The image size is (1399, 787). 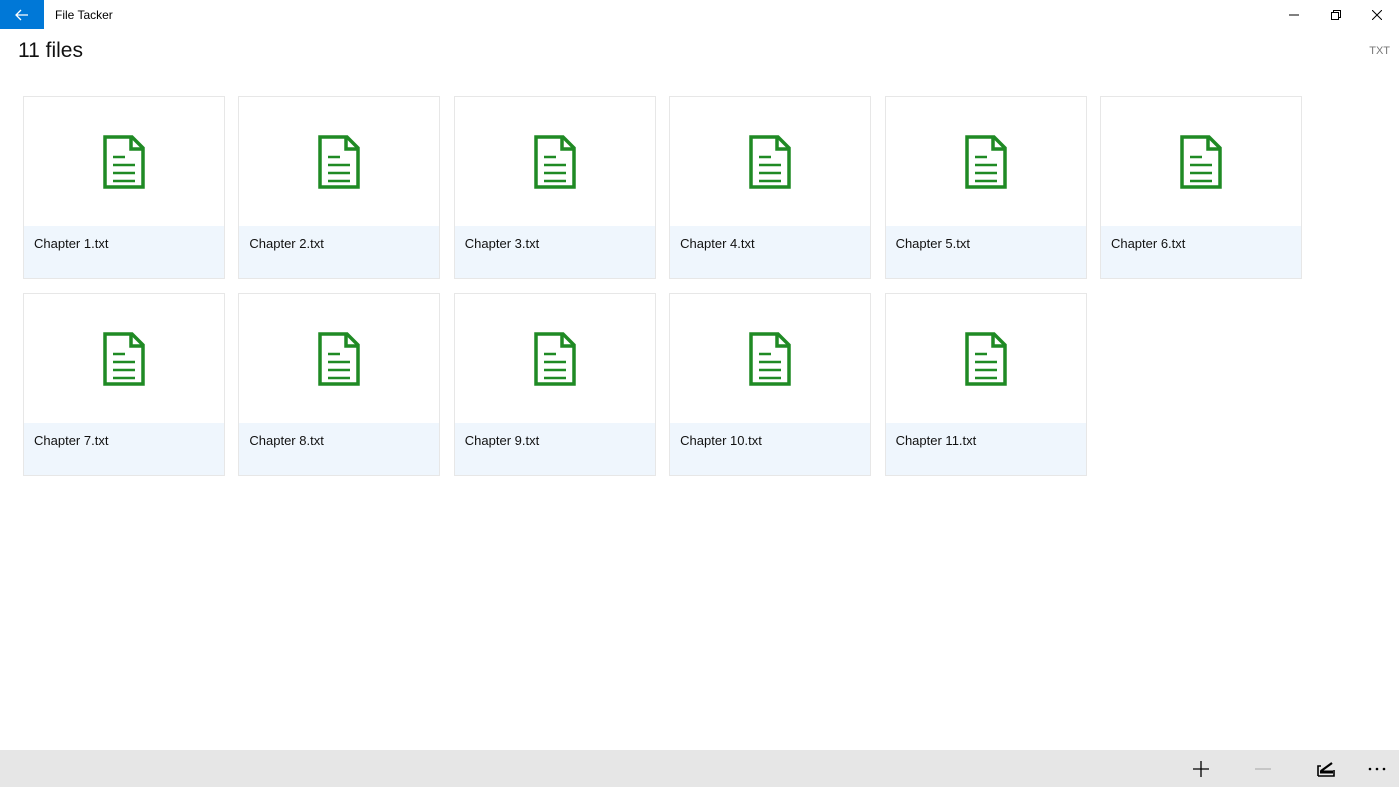 I want to click on file-tile: Chapter 1.txt, so click(x=124, y=187).